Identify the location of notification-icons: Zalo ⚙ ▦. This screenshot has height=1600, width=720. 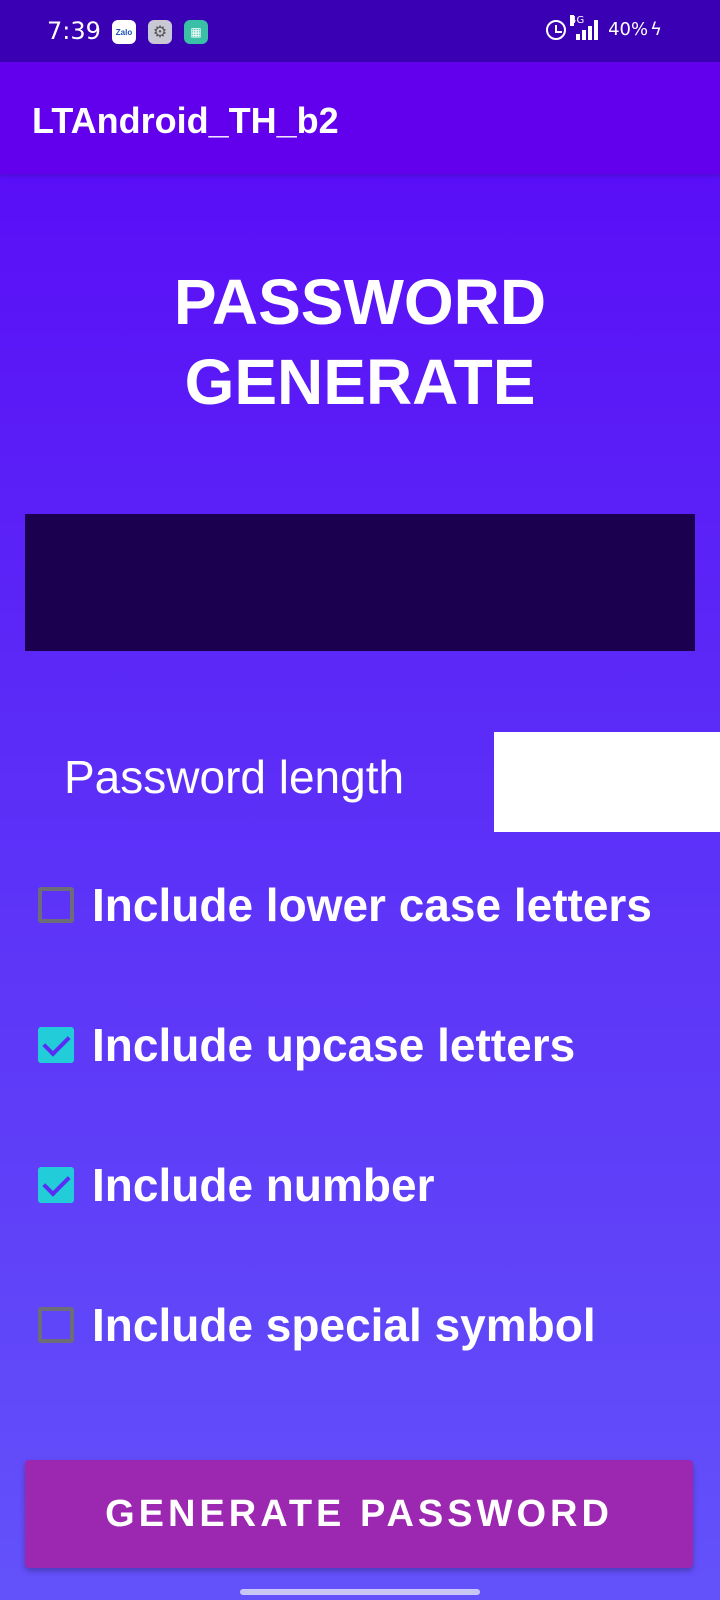
(160, 32).